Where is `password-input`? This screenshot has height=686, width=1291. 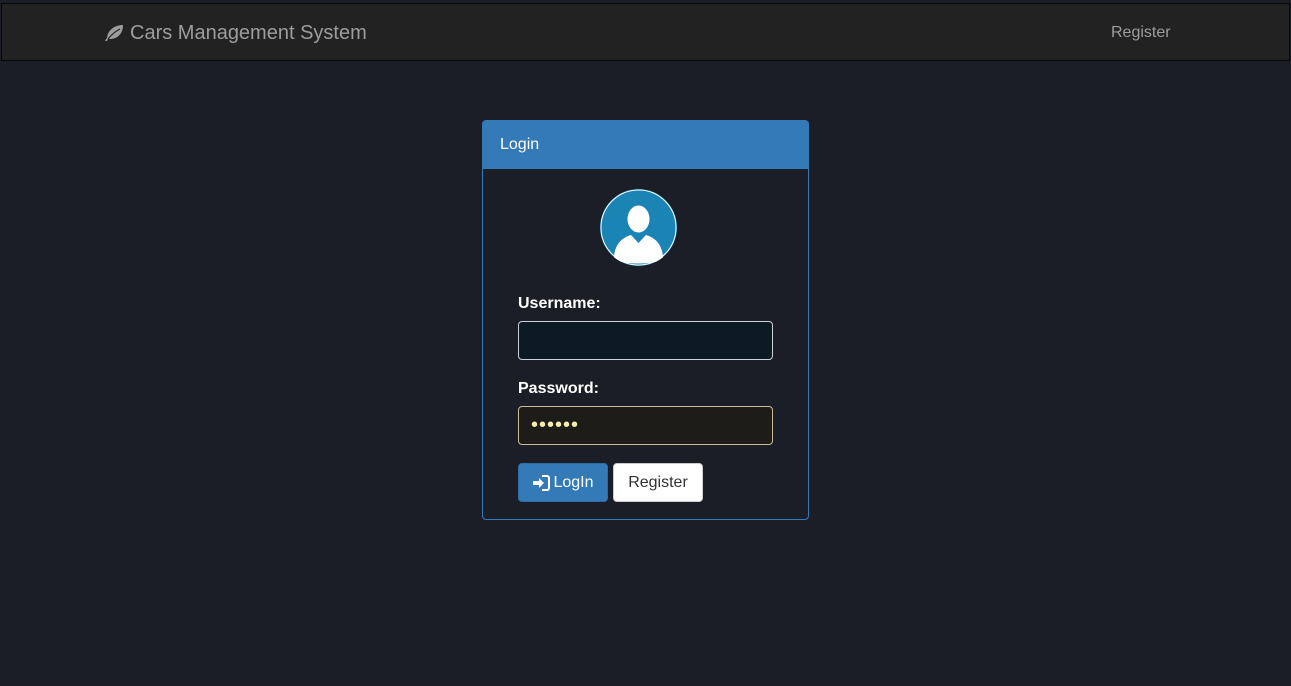
password-input is located at coordinates (645, 425).